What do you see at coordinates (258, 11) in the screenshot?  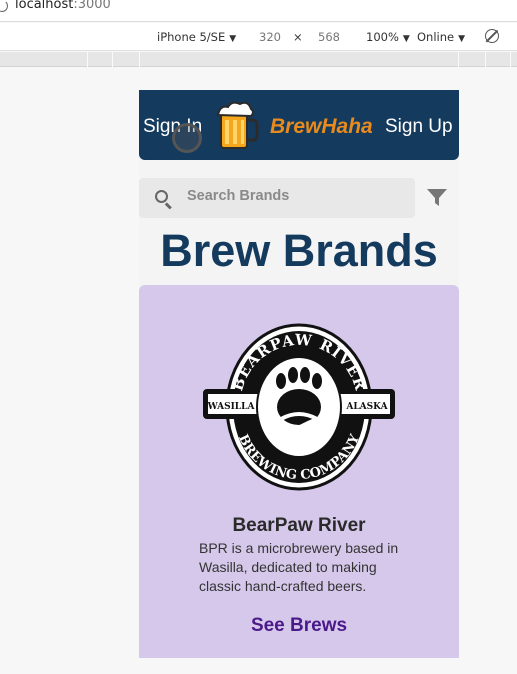 I see `browser-url-bar: localhost:3000` at bounding box center [258, 11].